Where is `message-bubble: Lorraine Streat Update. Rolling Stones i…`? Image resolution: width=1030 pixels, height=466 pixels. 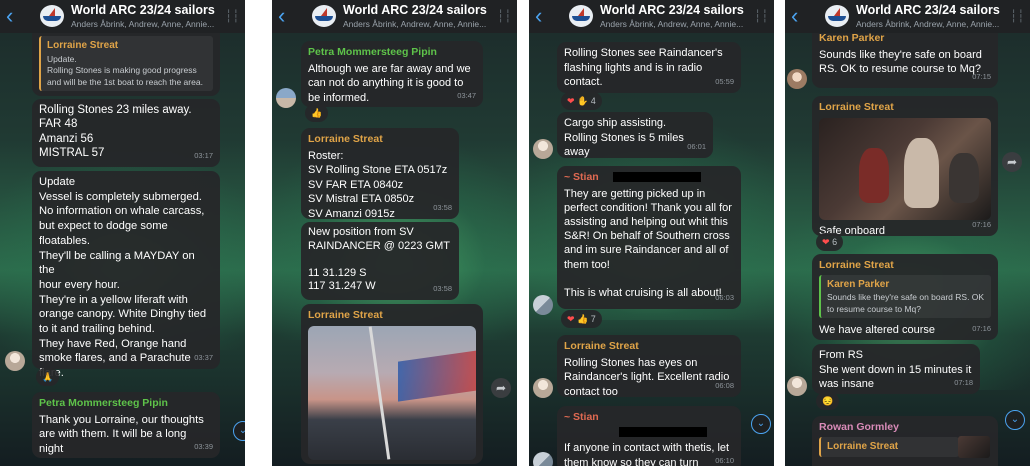
message-bubble: Lorraine Streat Update. Rolling Stones i… is located at coordinates (126, 61).